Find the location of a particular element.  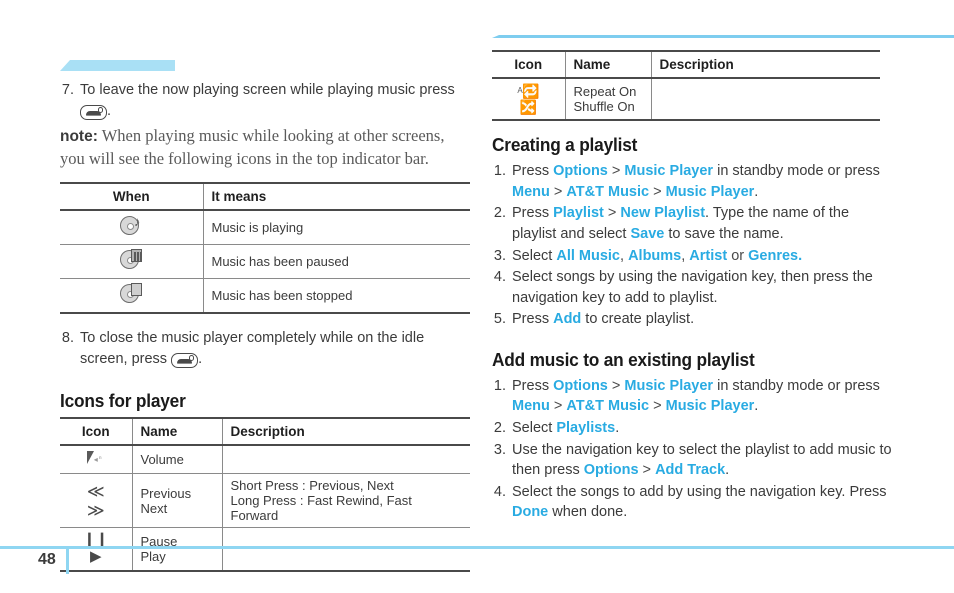

step-8-number: 8. is located at coordinates (67, 338).